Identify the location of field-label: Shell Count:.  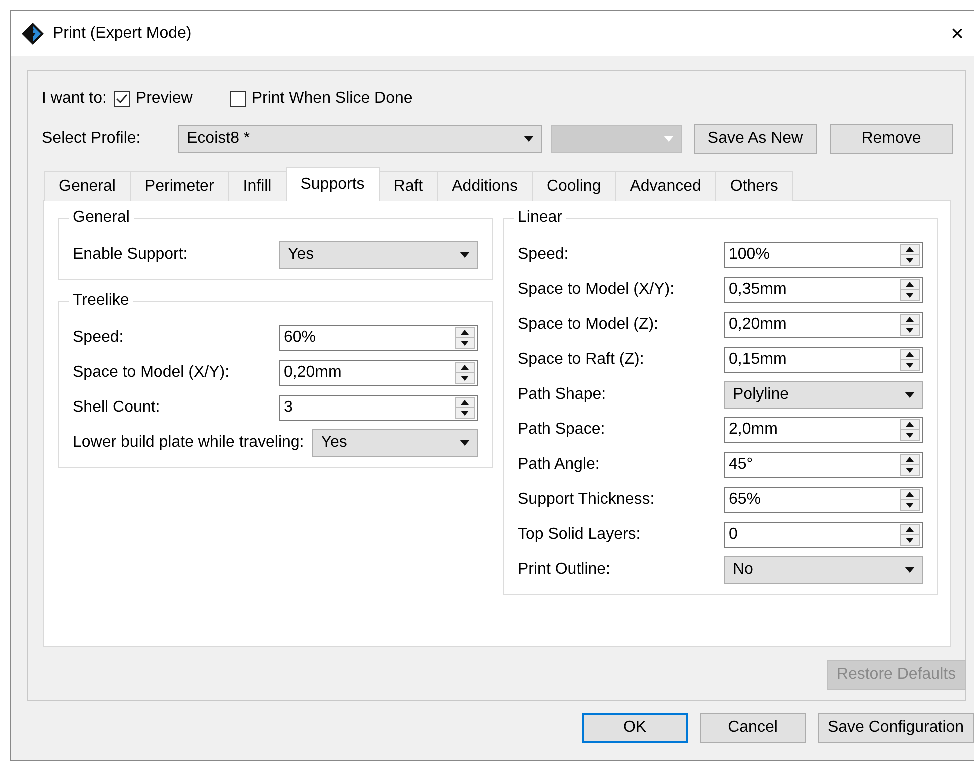
(117, 408).